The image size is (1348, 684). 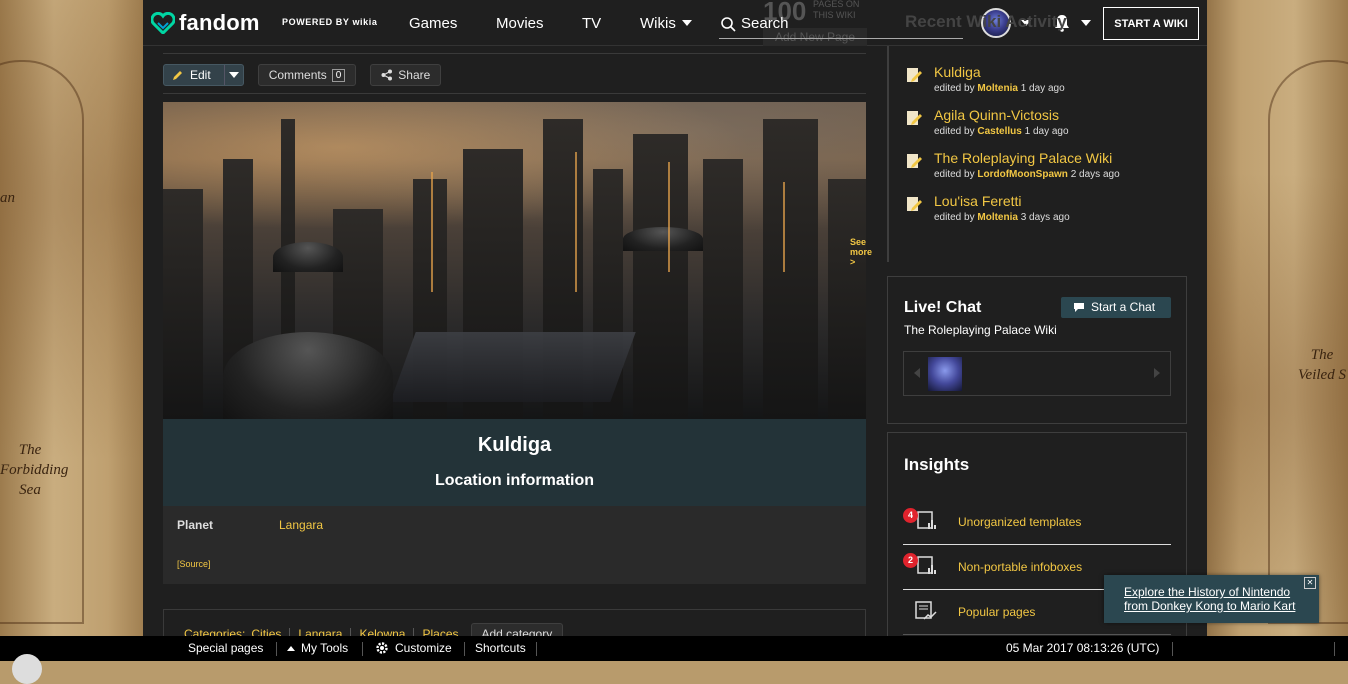 I want to click on nav-movies: Movies, so click(x=520, y=23).